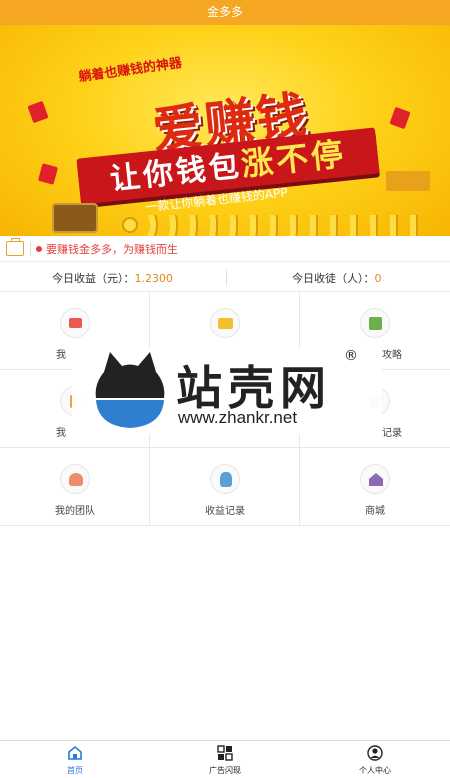 The height and width of the screenshot is (778, 450). Describe the element at coordinates (375, 753) in the screenshot. I see `user-icon` at that location.